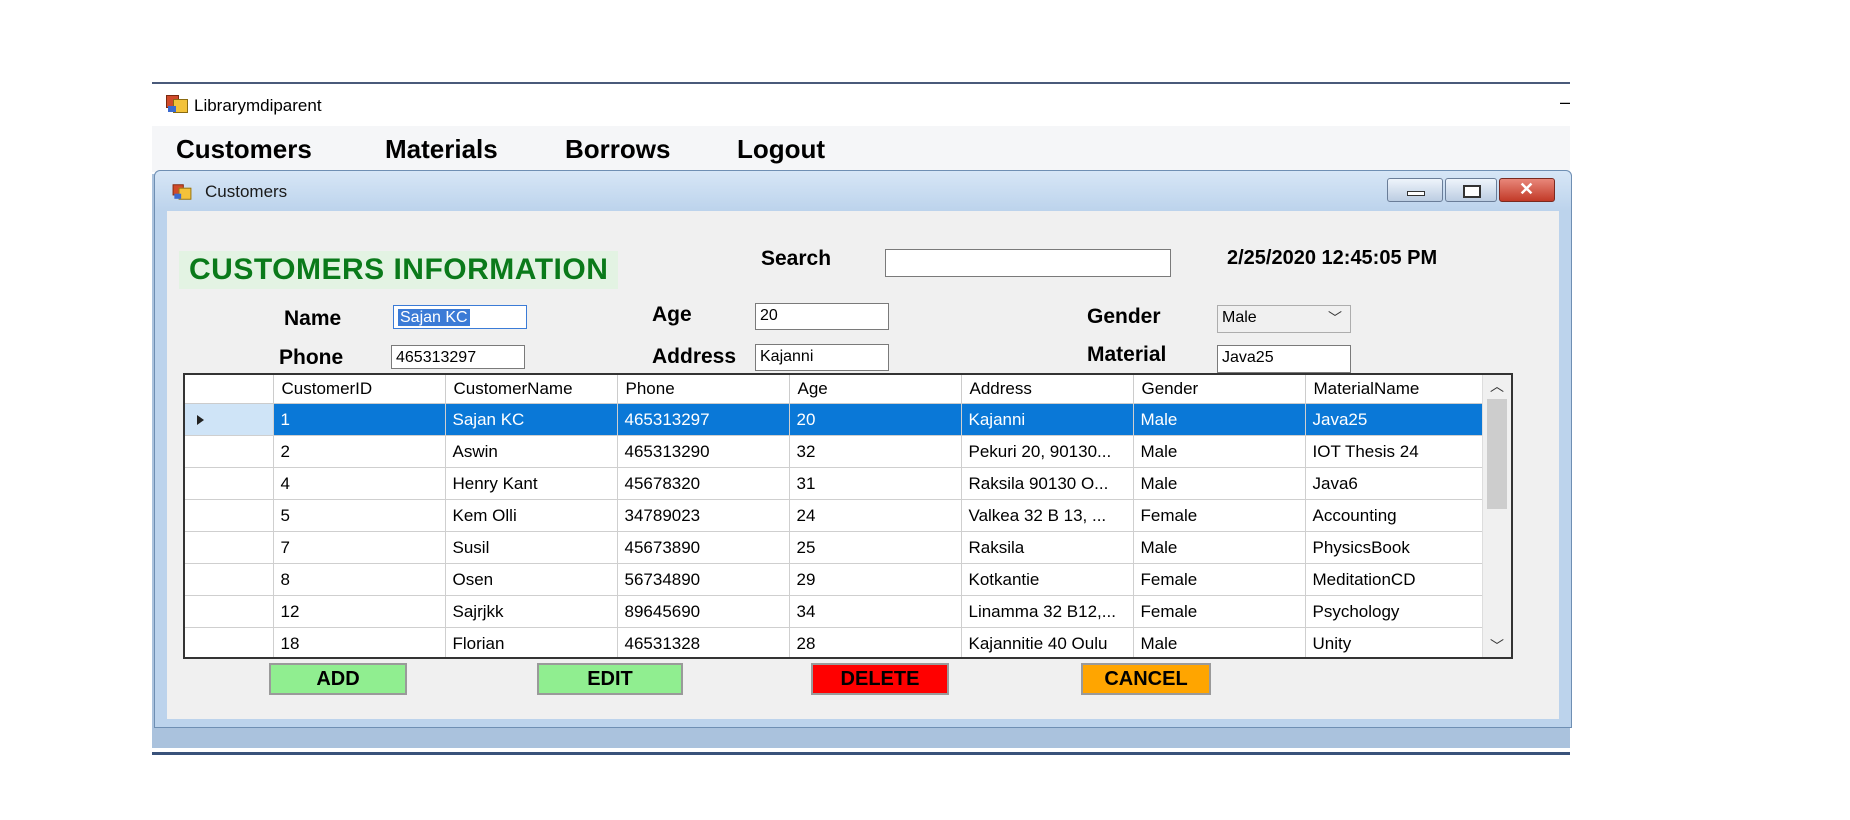 The image size is (1850, 820). What do you see at coordinates (1394, 547) in the screenshot?
I see `cell: PhysicsBook` at bounding box center [1394, 547].